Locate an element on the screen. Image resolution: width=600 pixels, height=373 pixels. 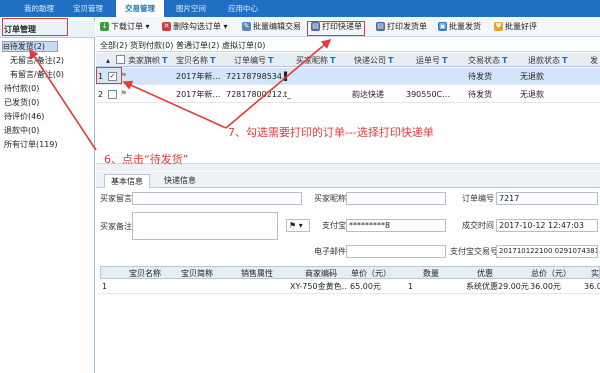
items-table-header: 宝贝名称 宝贝简称 销售属性 商家编码 单价（元） 数量 优惠 总价（元） 实 is located at coordinates (350, 272).